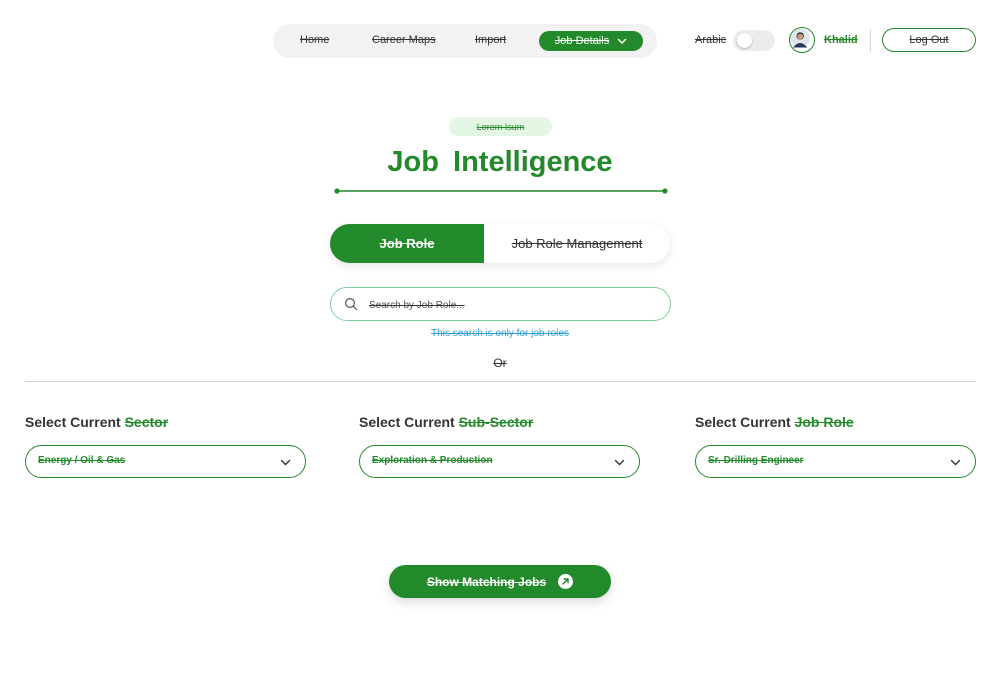 This screenshot has width=1000, height=700. Describe the element at coordinates (465, 41) in the screenshot. I see `main-nav: Home Career Maps Import Job Details` at that location.